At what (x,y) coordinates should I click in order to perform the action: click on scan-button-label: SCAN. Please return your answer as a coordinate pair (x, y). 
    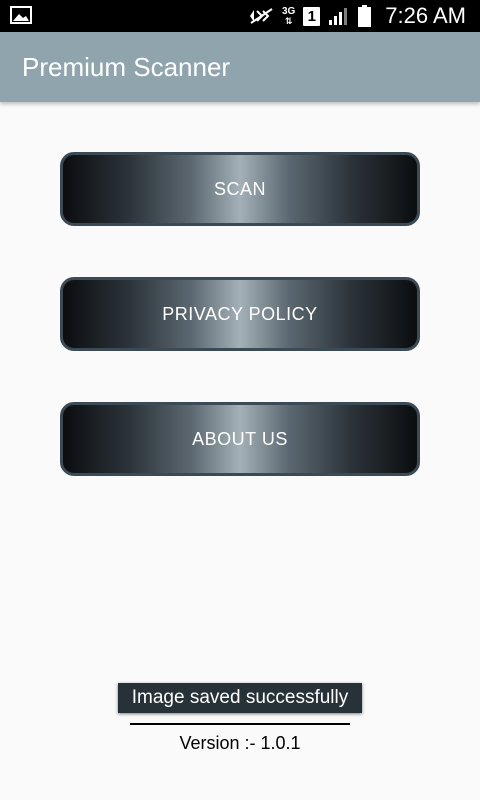
    Looking at the image, I should click on (239, 188).